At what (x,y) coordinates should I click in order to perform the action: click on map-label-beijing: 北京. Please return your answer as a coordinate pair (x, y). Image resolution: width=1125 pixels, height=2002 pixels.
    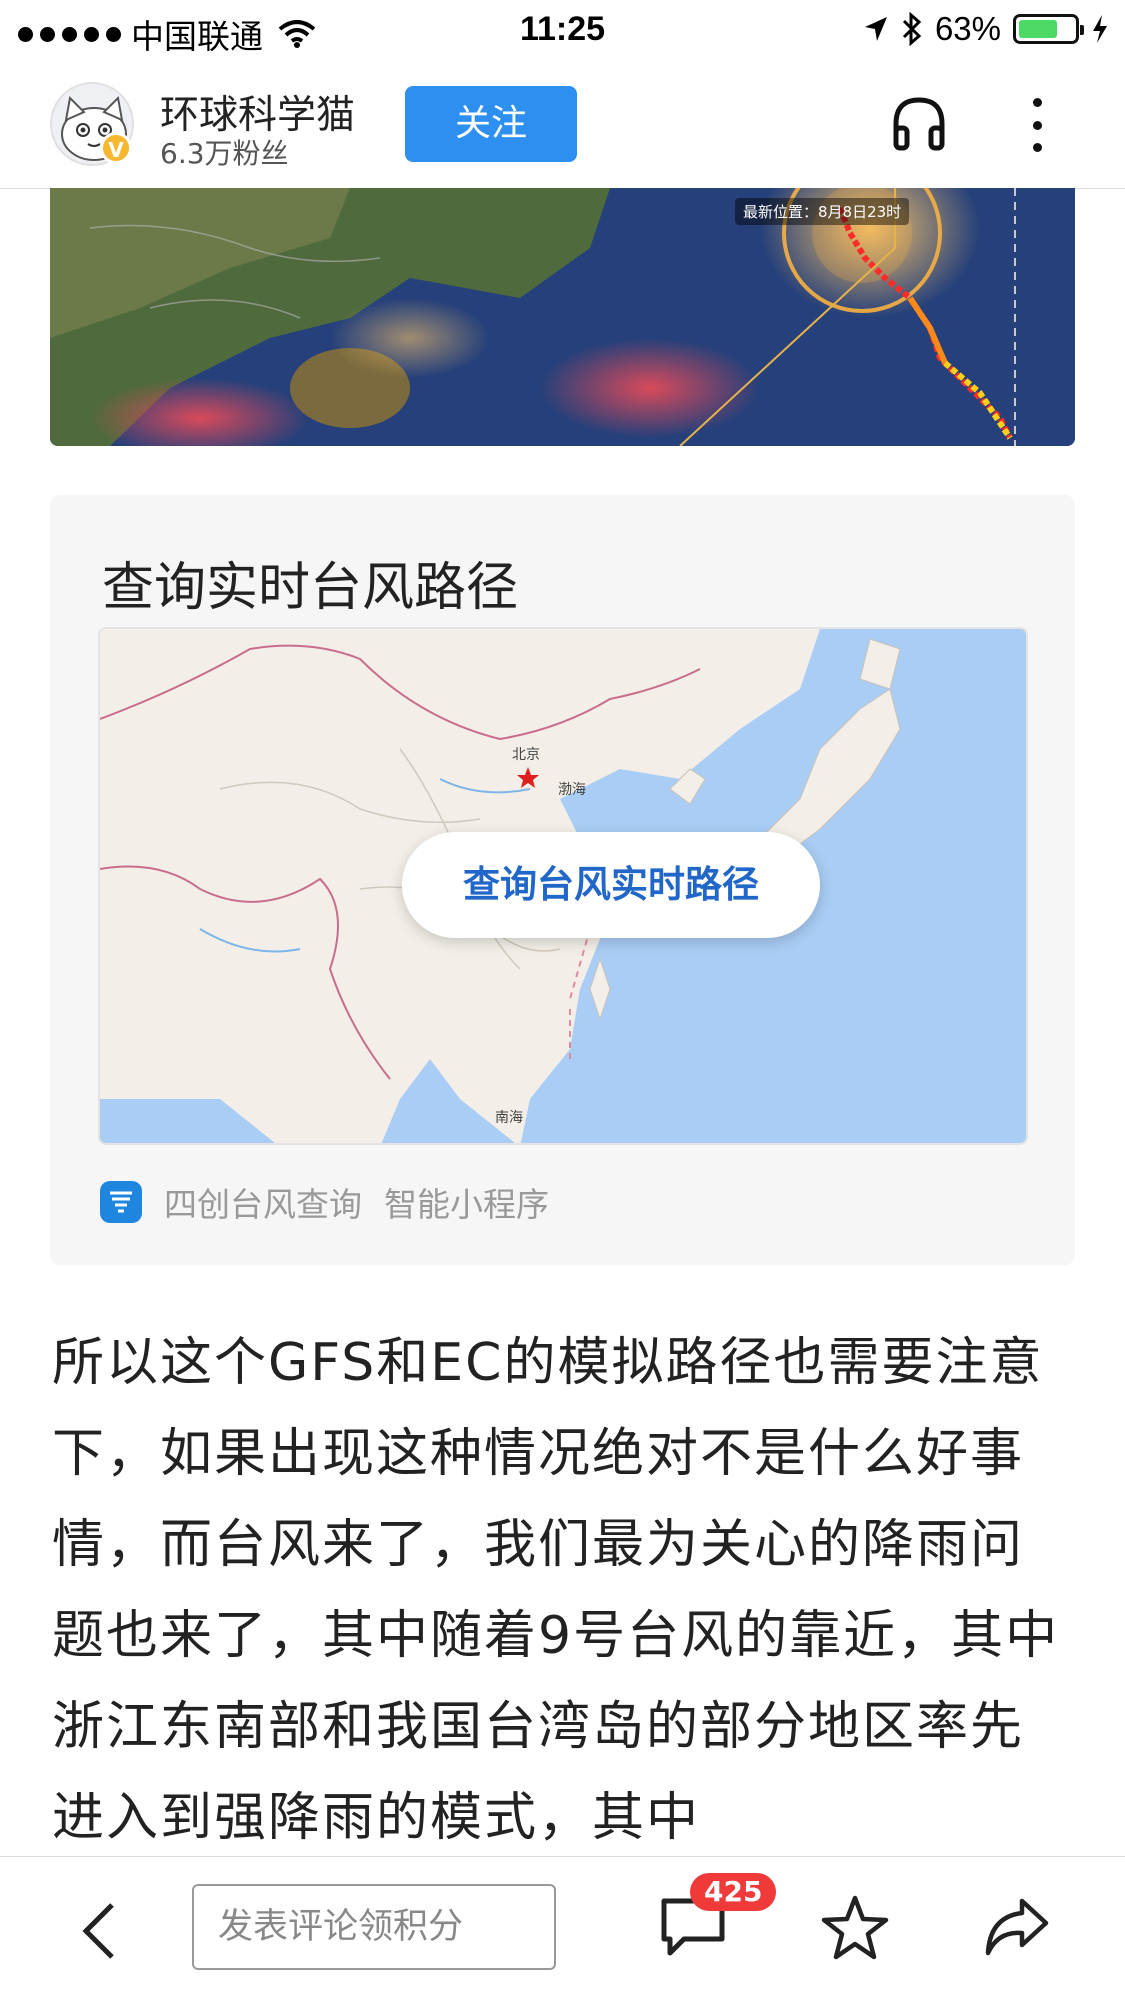
    Looking at the image, I should click on (526, 755).